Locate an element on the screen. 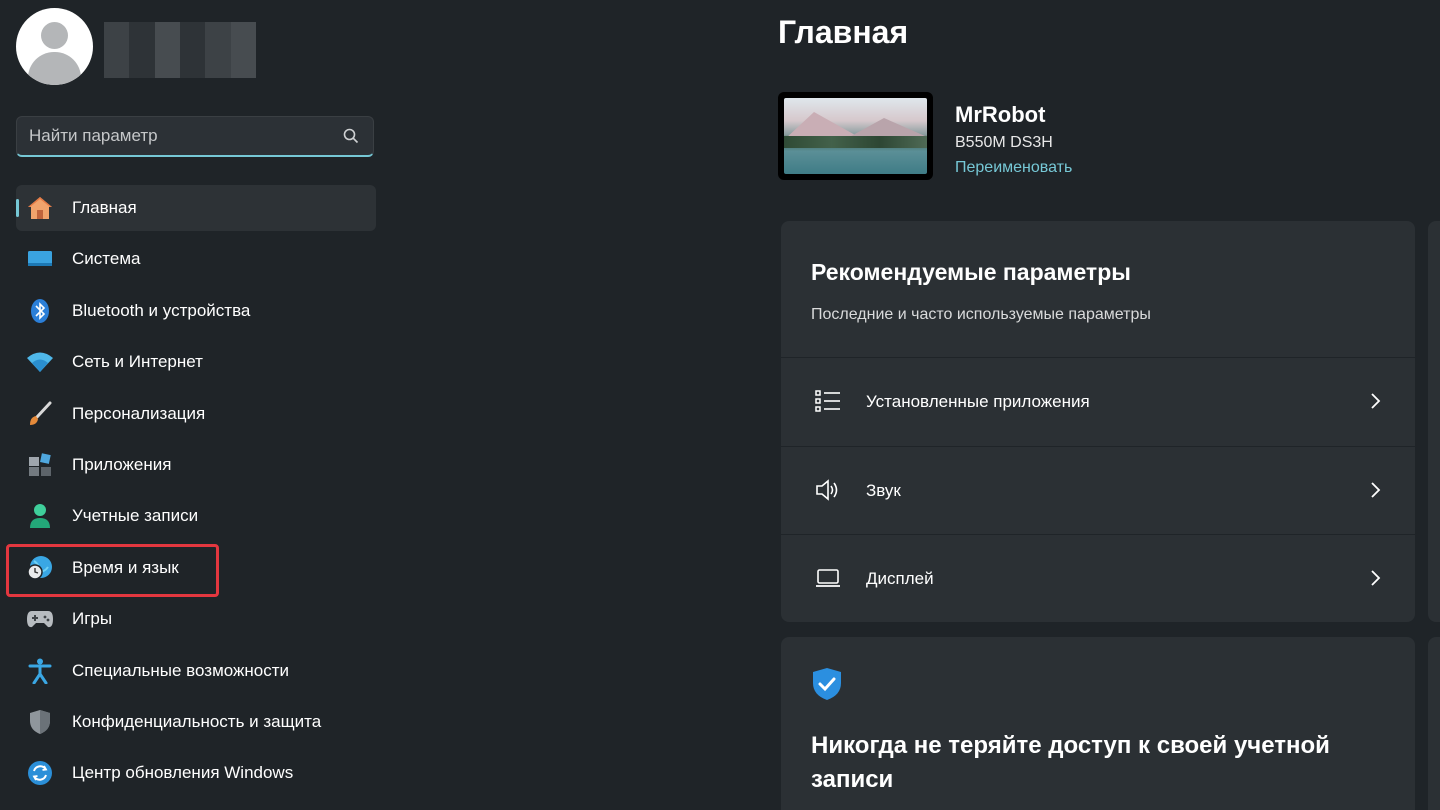 The height and width of the screenshot is (810, 1440). rename-link: Переименовать is located at coordinates (1013, 168).